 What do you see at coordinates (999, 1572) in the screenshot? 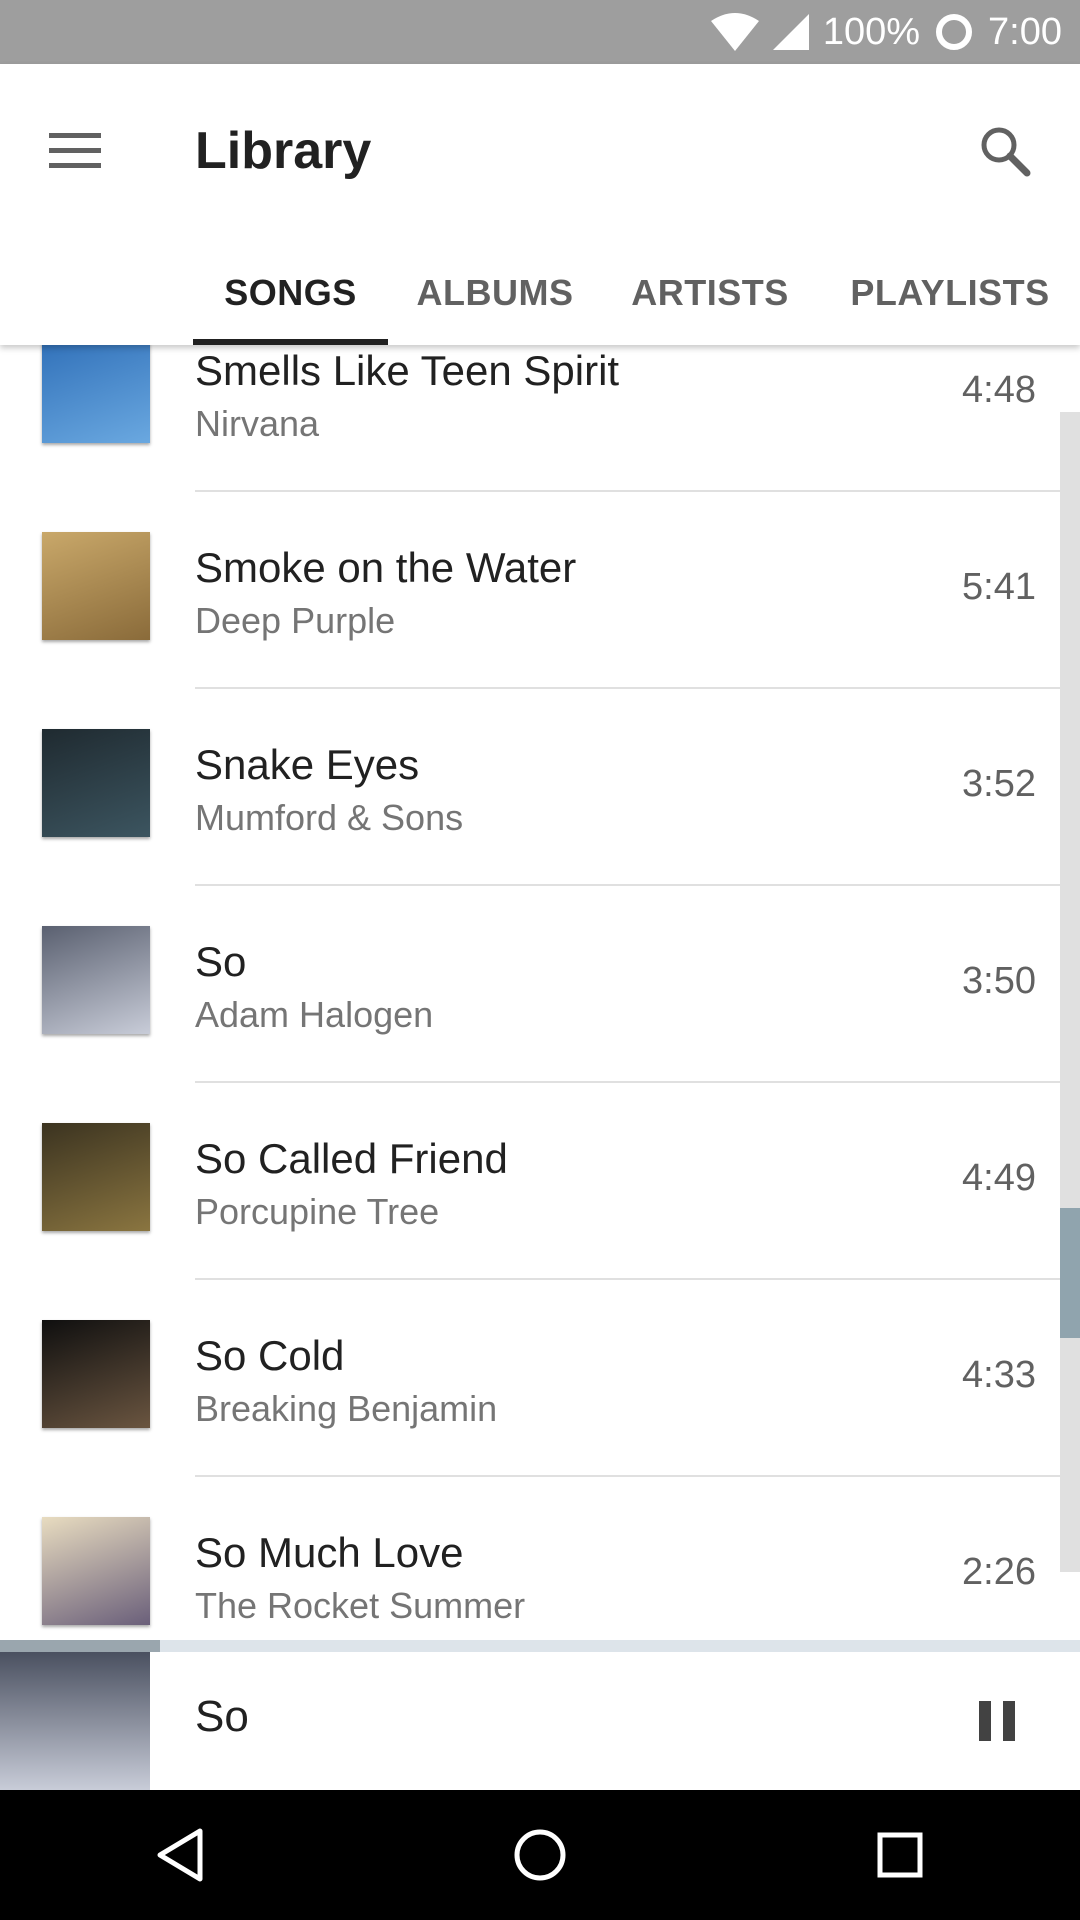
I see `song-duration: 2:26` at bounding box center [999, 1572].